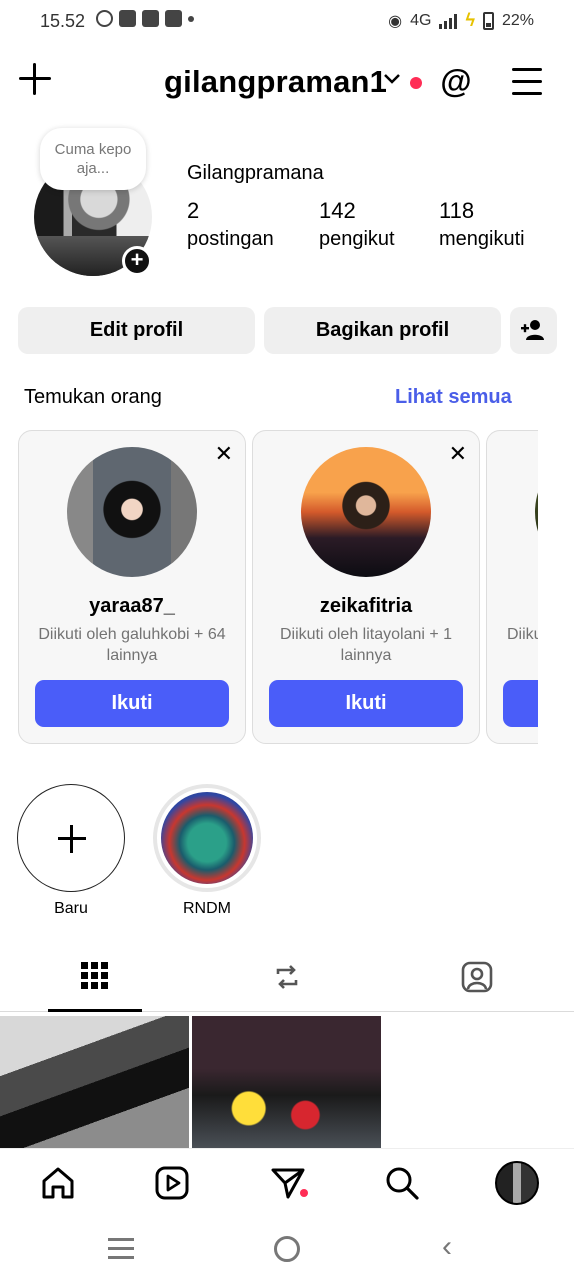 The image size is (574, 1280). I want to click on tab-tagged, so click(477, 980).